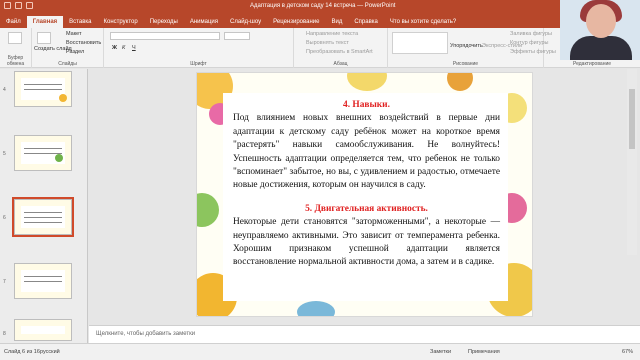 This screenshot has height=360, width=640. What do you see at coordinates (15, 61) in the screenshot?
I see `group-label-clipboard: Буфер обмена` at bounding box center [15, 61].